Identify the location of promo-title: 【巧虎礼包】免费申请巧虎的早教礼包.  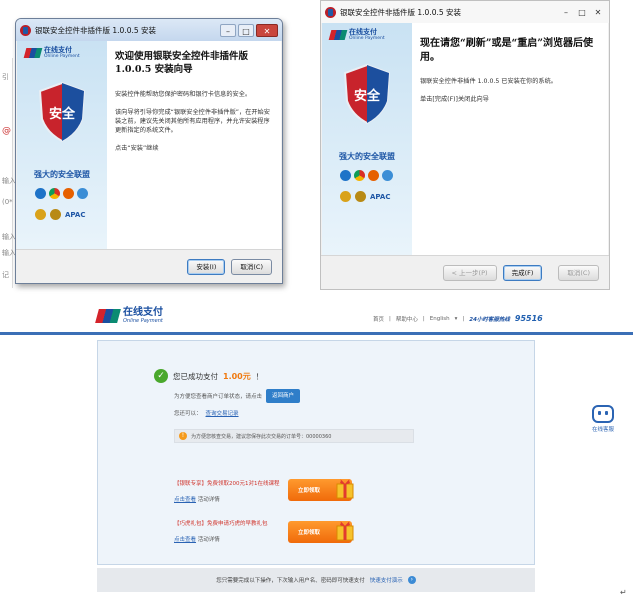
(221, 524).